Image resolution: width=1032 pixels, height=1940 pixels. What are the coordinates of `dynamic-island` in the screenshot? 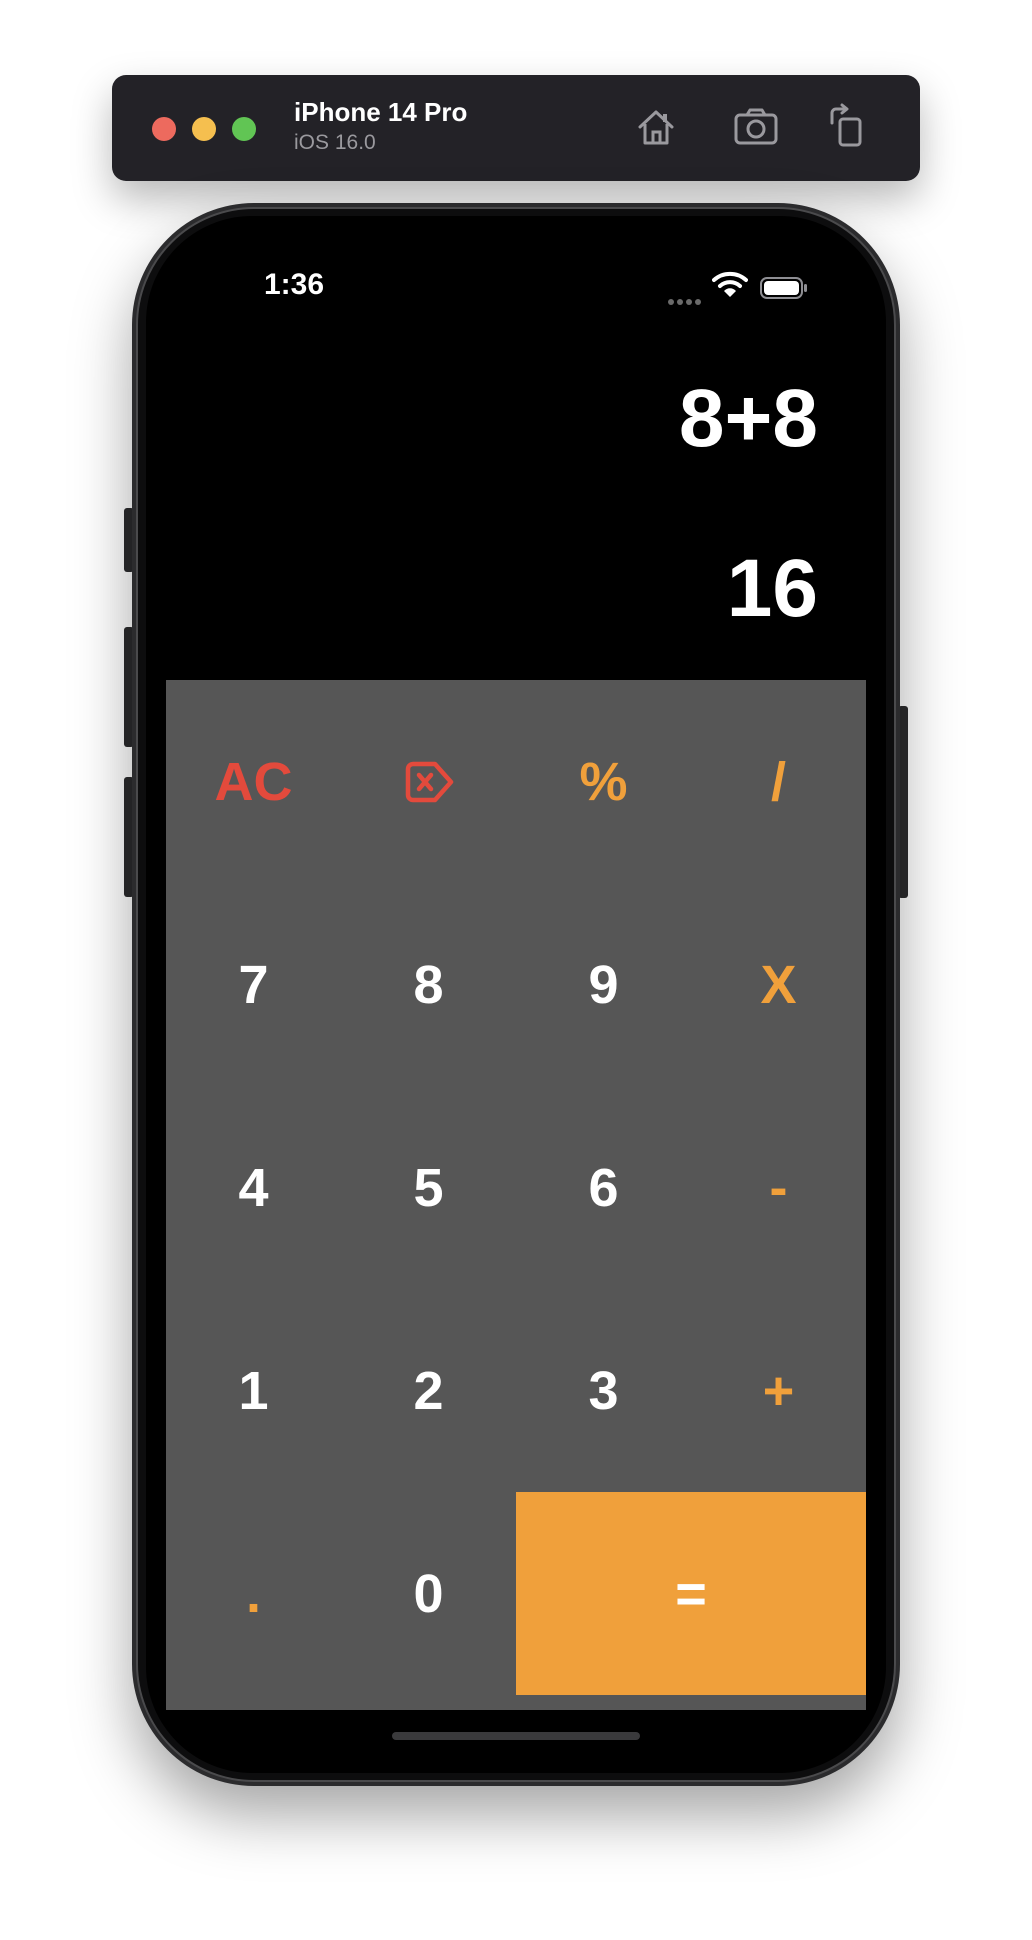 It's located at (515, 288).